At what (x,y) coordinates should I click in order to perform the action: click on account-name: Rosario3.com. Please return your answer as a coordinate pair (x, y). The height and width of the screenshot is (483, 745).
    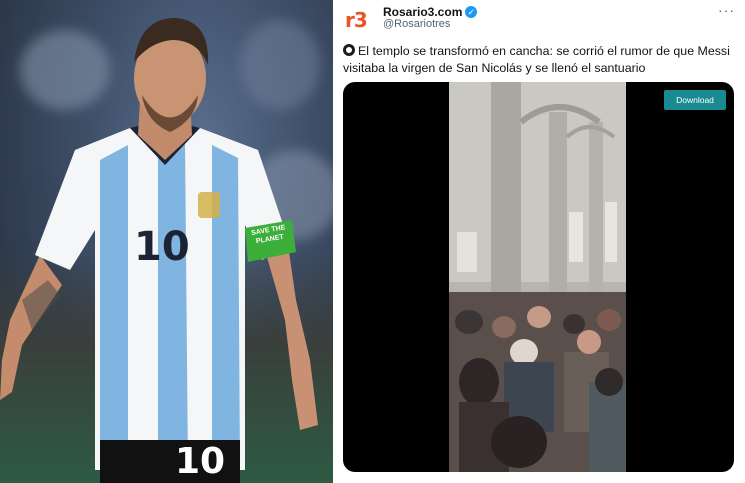
    Looking at the image, I should click on (422, 12).